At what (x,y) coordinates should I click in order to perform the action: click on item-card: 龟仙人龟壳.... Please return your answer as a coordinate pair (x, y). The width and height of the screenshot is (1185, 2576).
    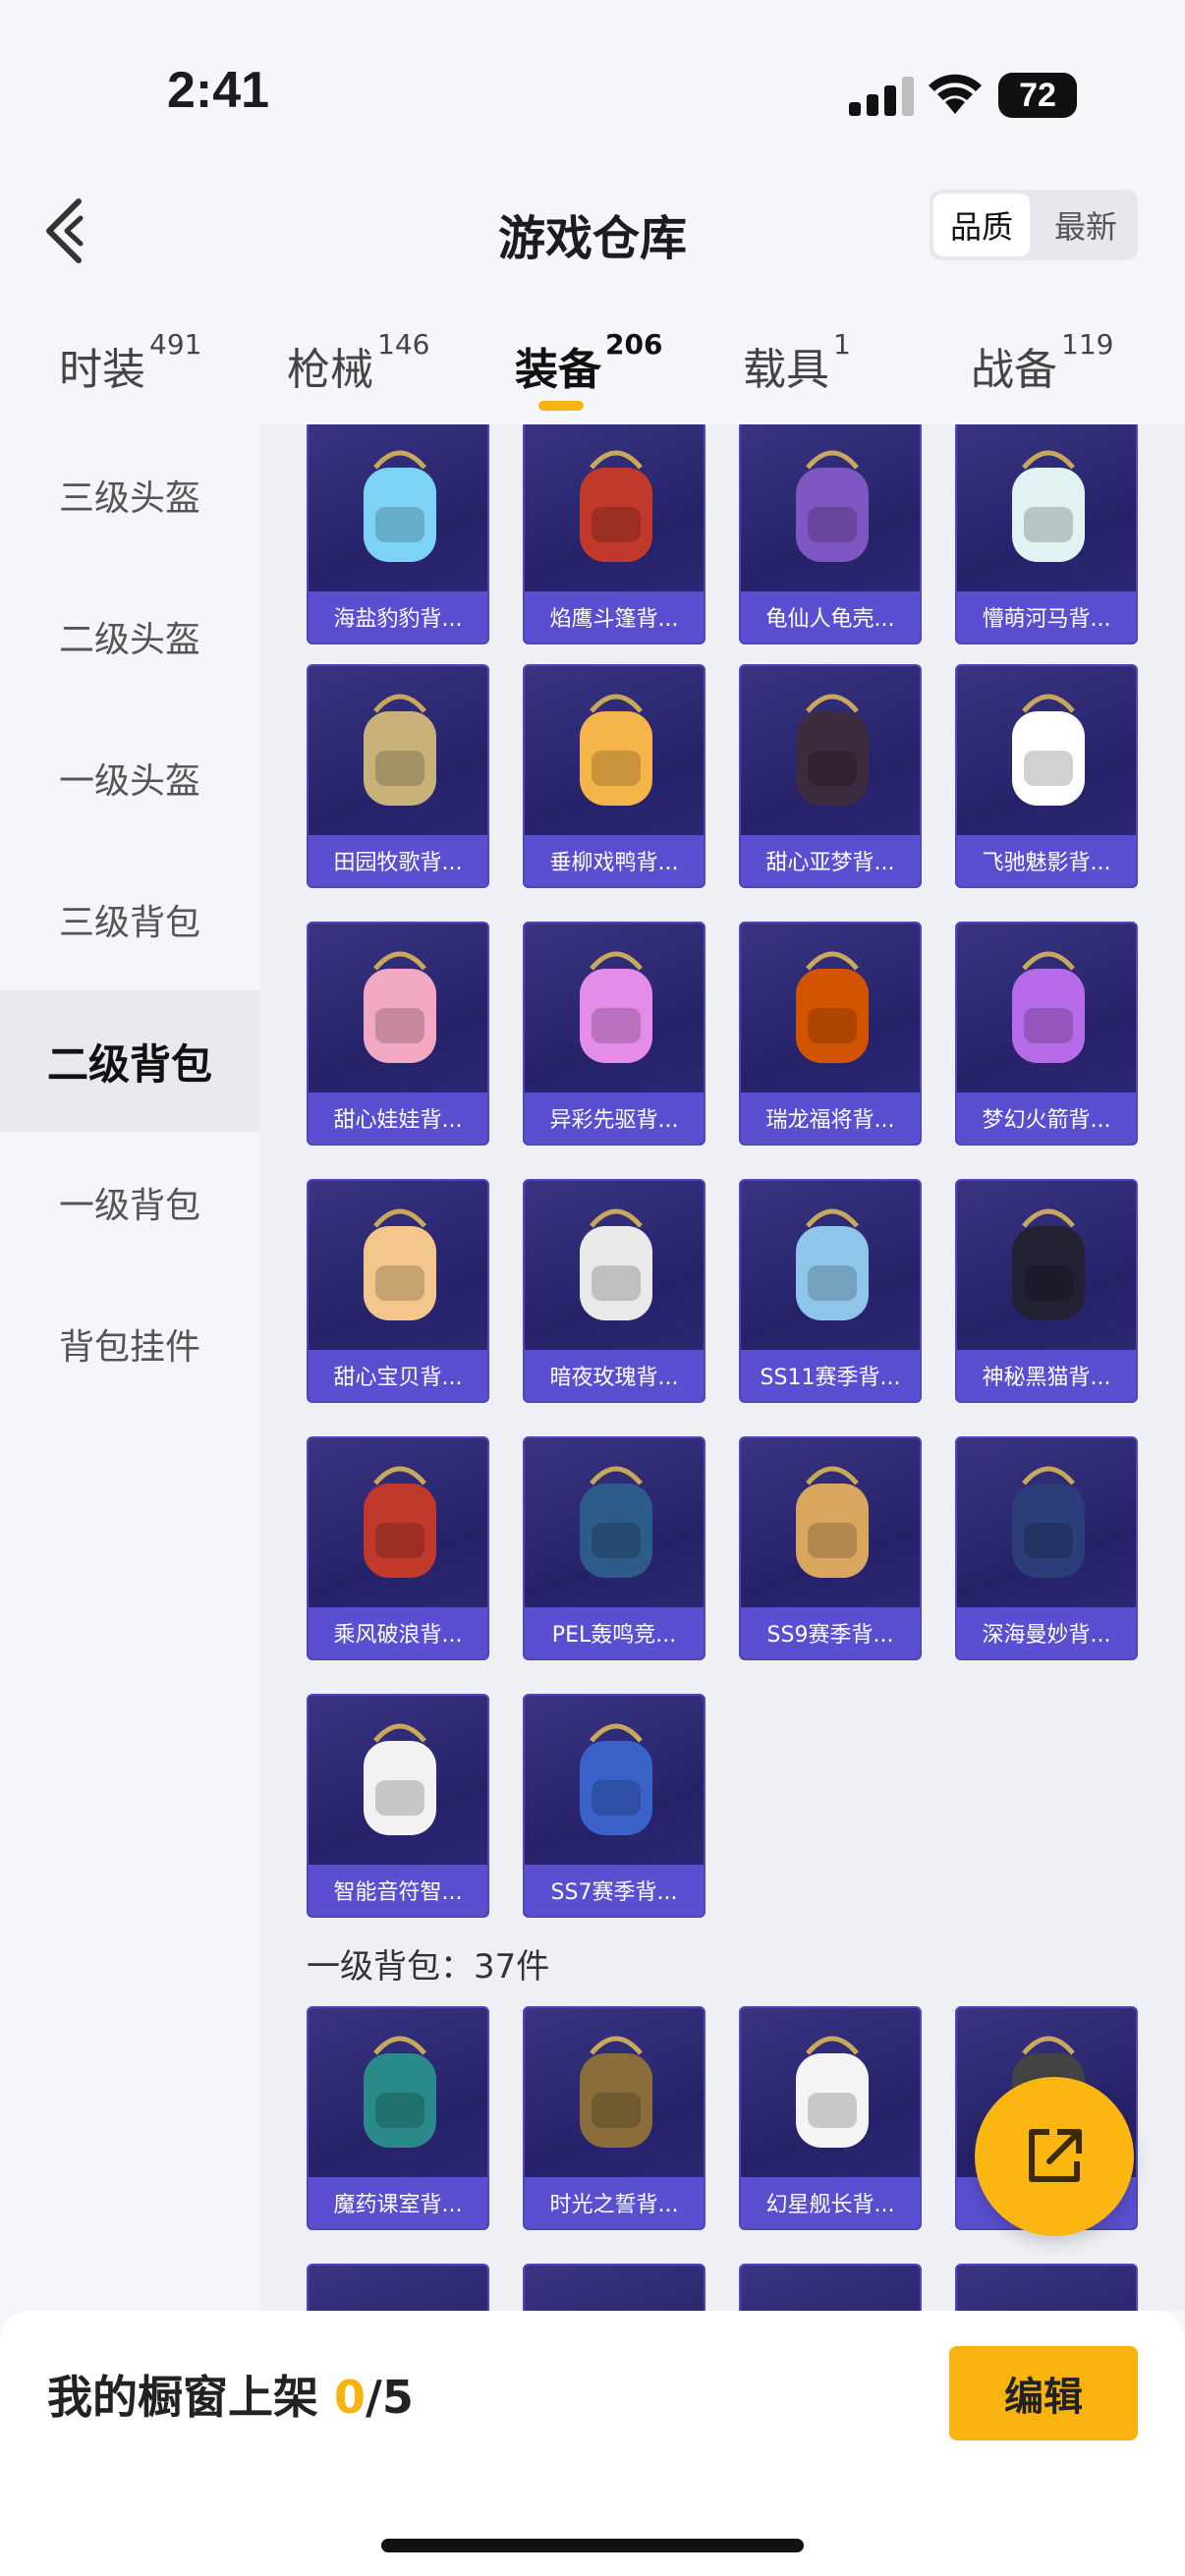
    Looking at the image, I should click on (831, 534).